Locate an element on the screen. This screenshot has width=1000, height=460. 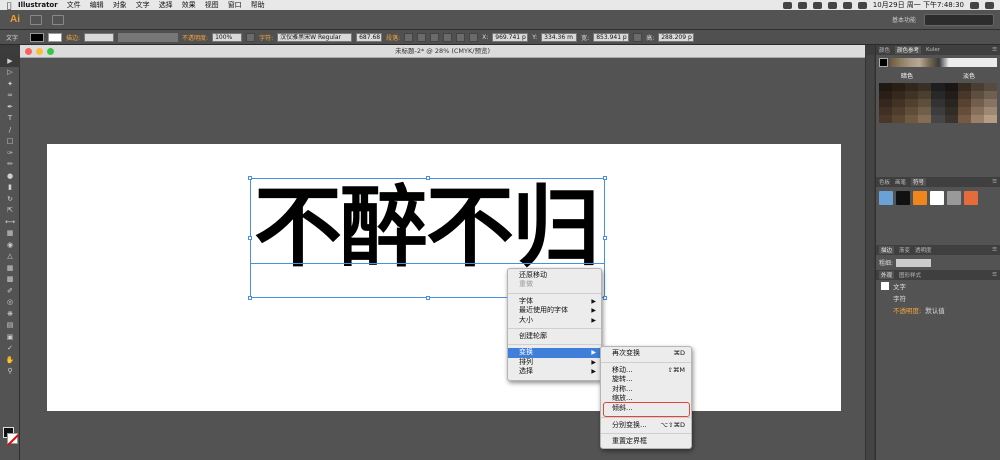
menu-item-transform: 变换 ▶ is located at coordinates (554, 353).